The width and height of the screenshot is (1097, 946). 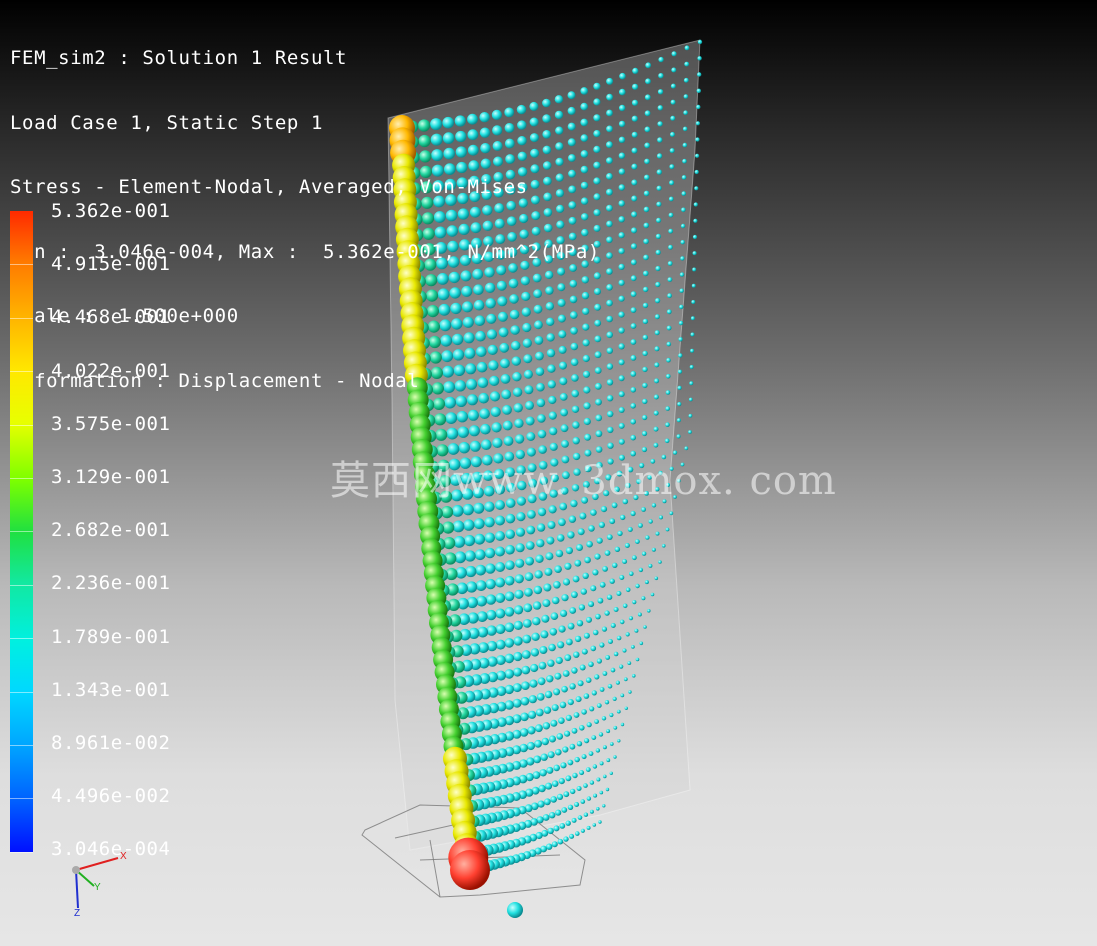 What do you see at coordinates (97, 887) in the screenshot?
I see `triad-y-label: Y` at bounding box center [97, 887].